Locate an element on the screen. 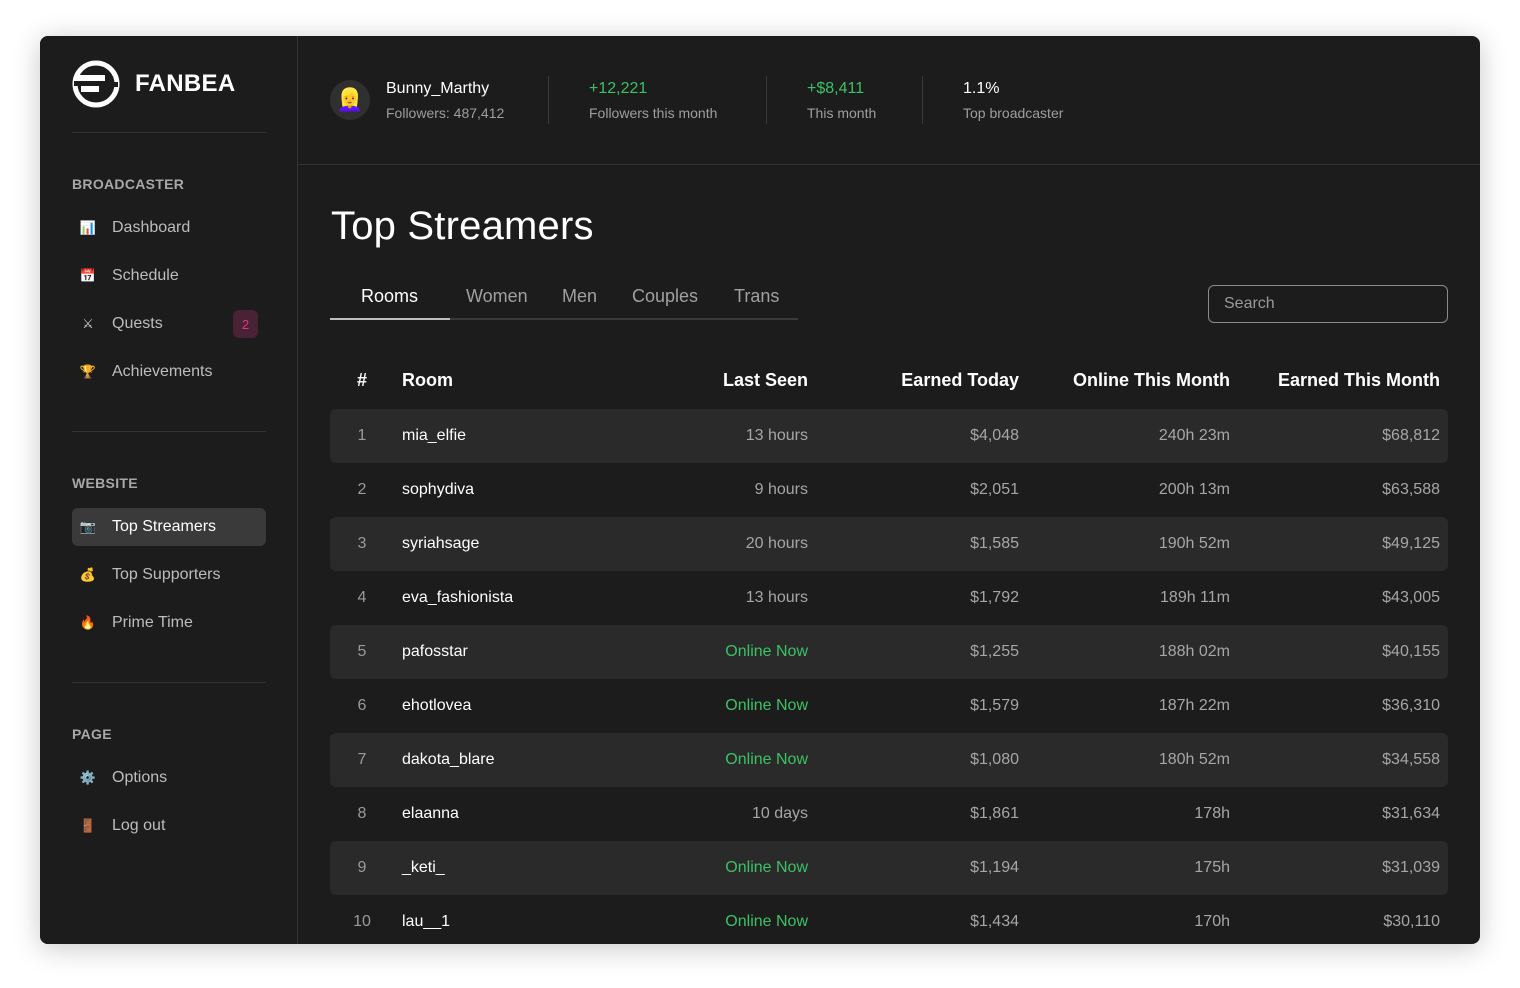 Image resolution: width=1520 pixels, height=988 pixels. page-title: Top Streamers is located at coordinates (462, 226).